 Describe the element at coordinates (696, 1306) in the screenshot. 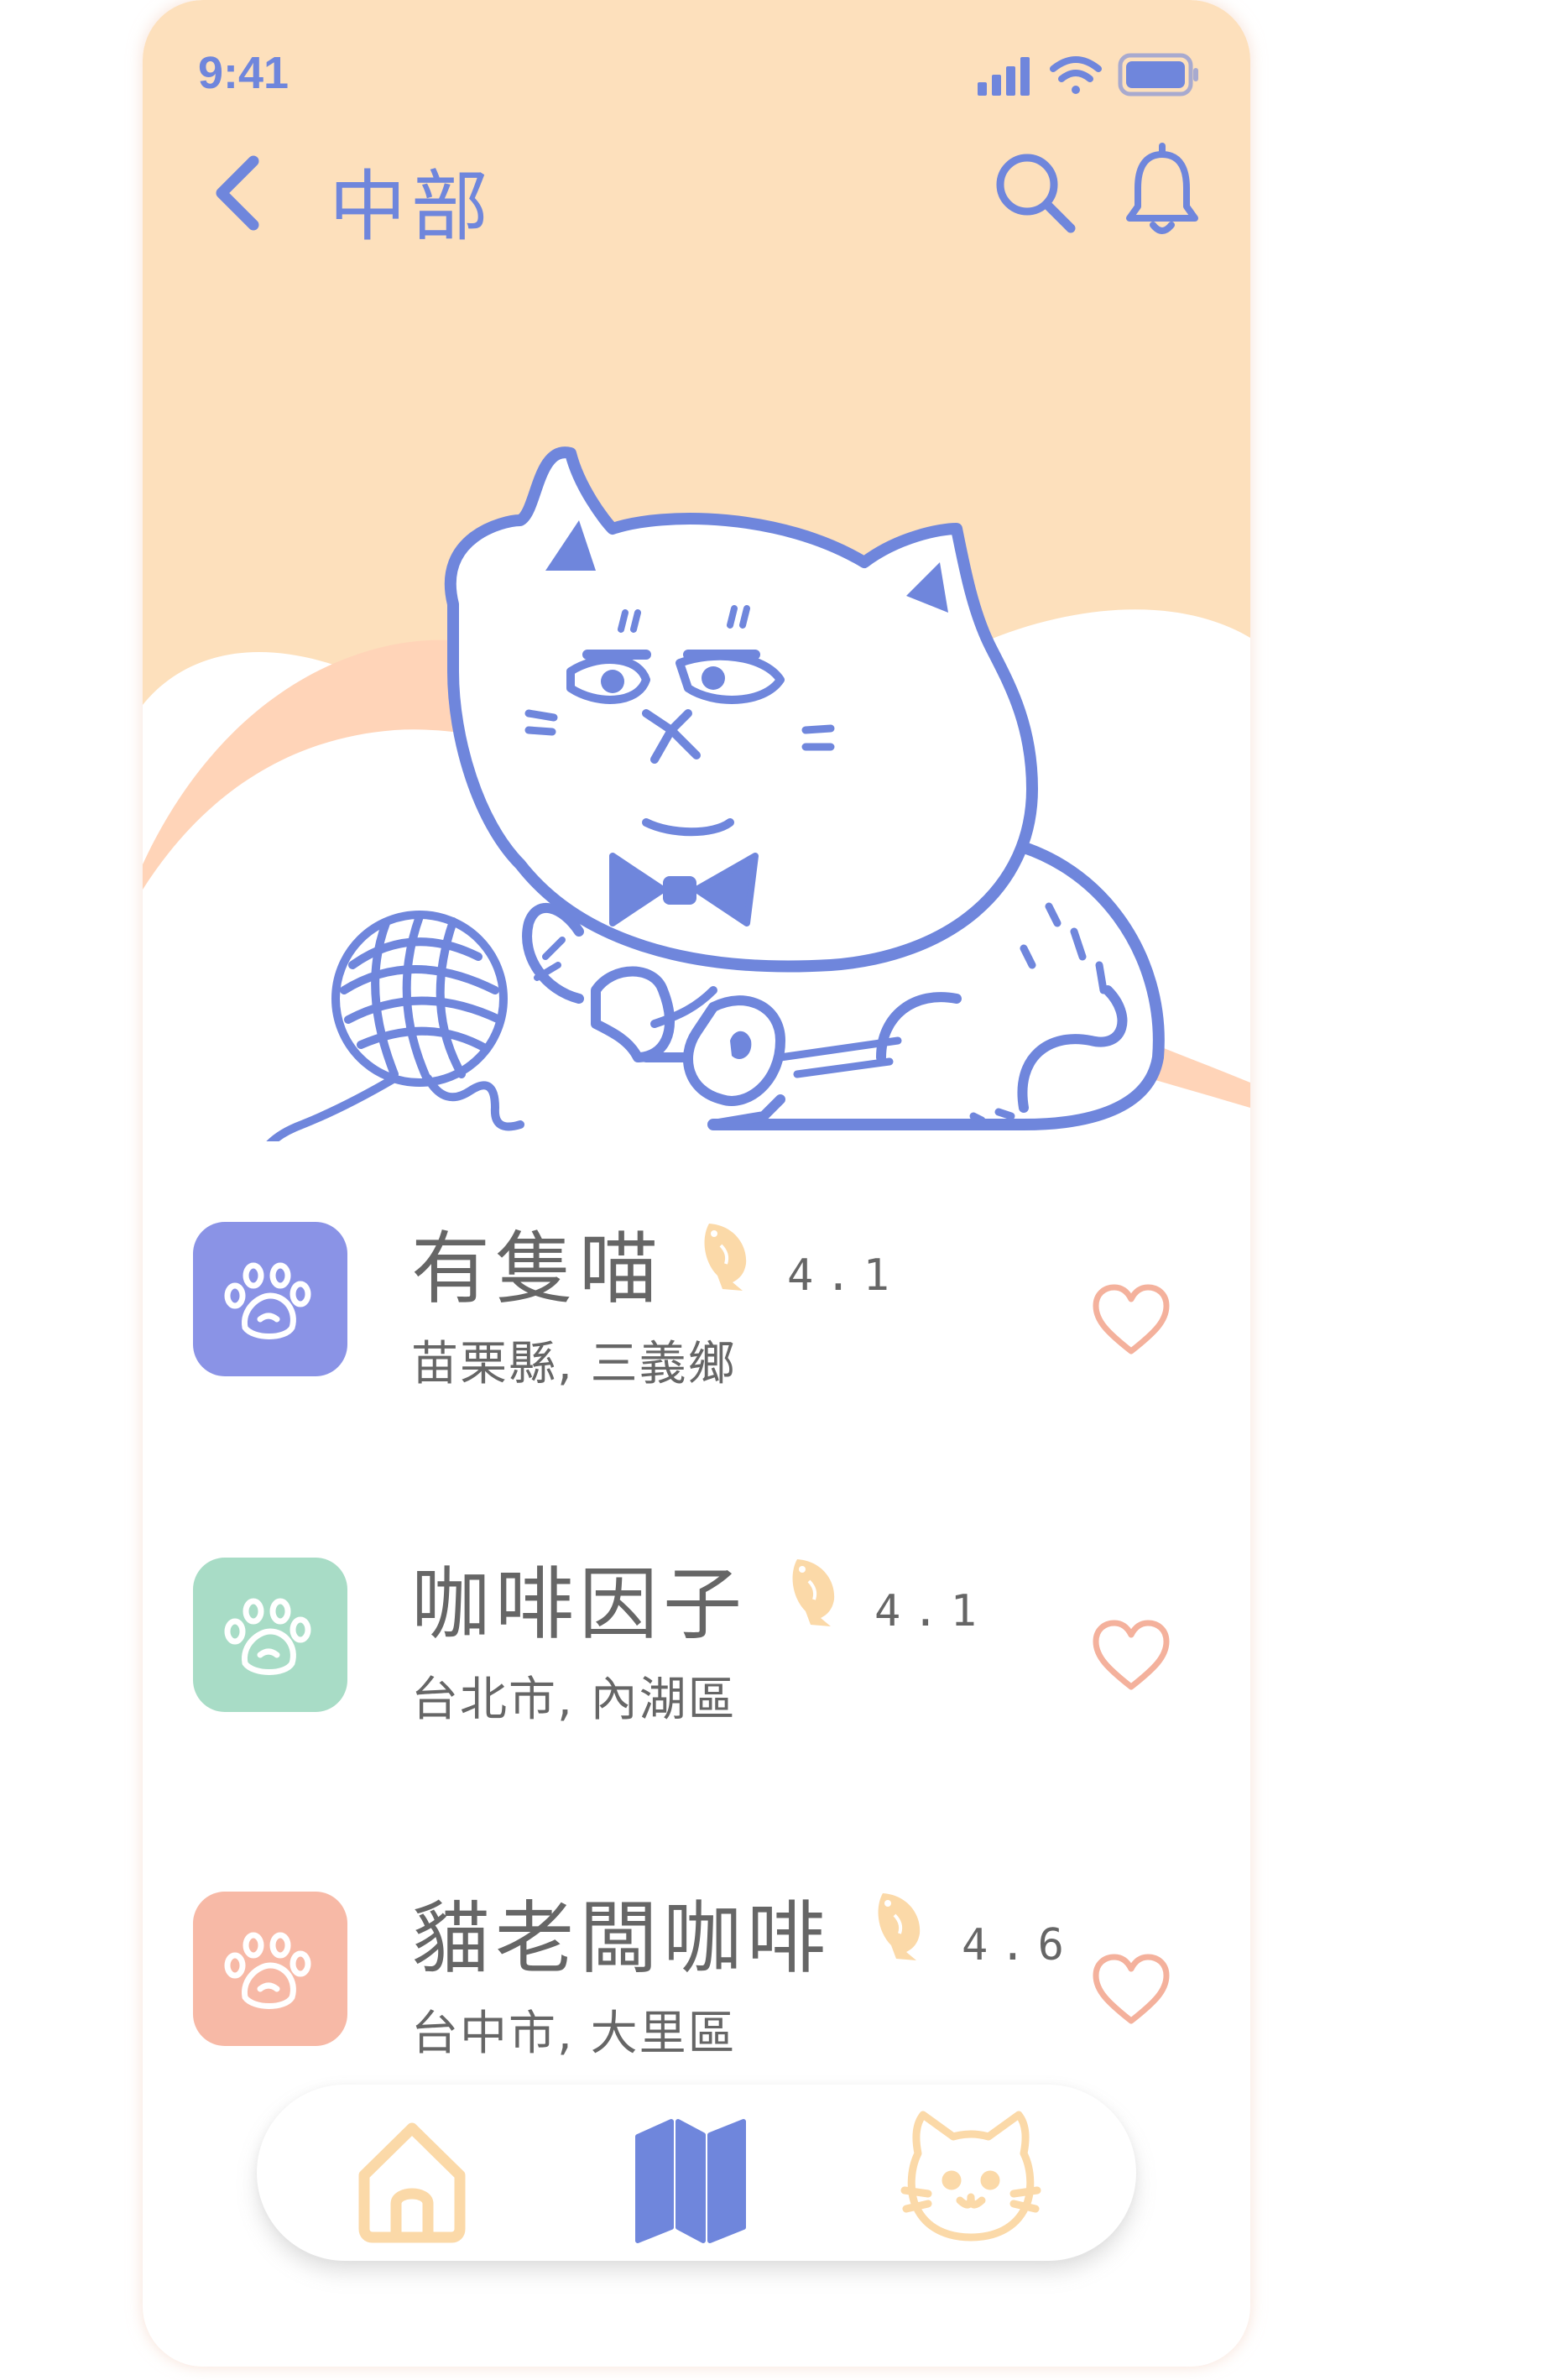

I see `list-item: 有隻喵 4.1 苗栗縣, 三義鄉` at that location.